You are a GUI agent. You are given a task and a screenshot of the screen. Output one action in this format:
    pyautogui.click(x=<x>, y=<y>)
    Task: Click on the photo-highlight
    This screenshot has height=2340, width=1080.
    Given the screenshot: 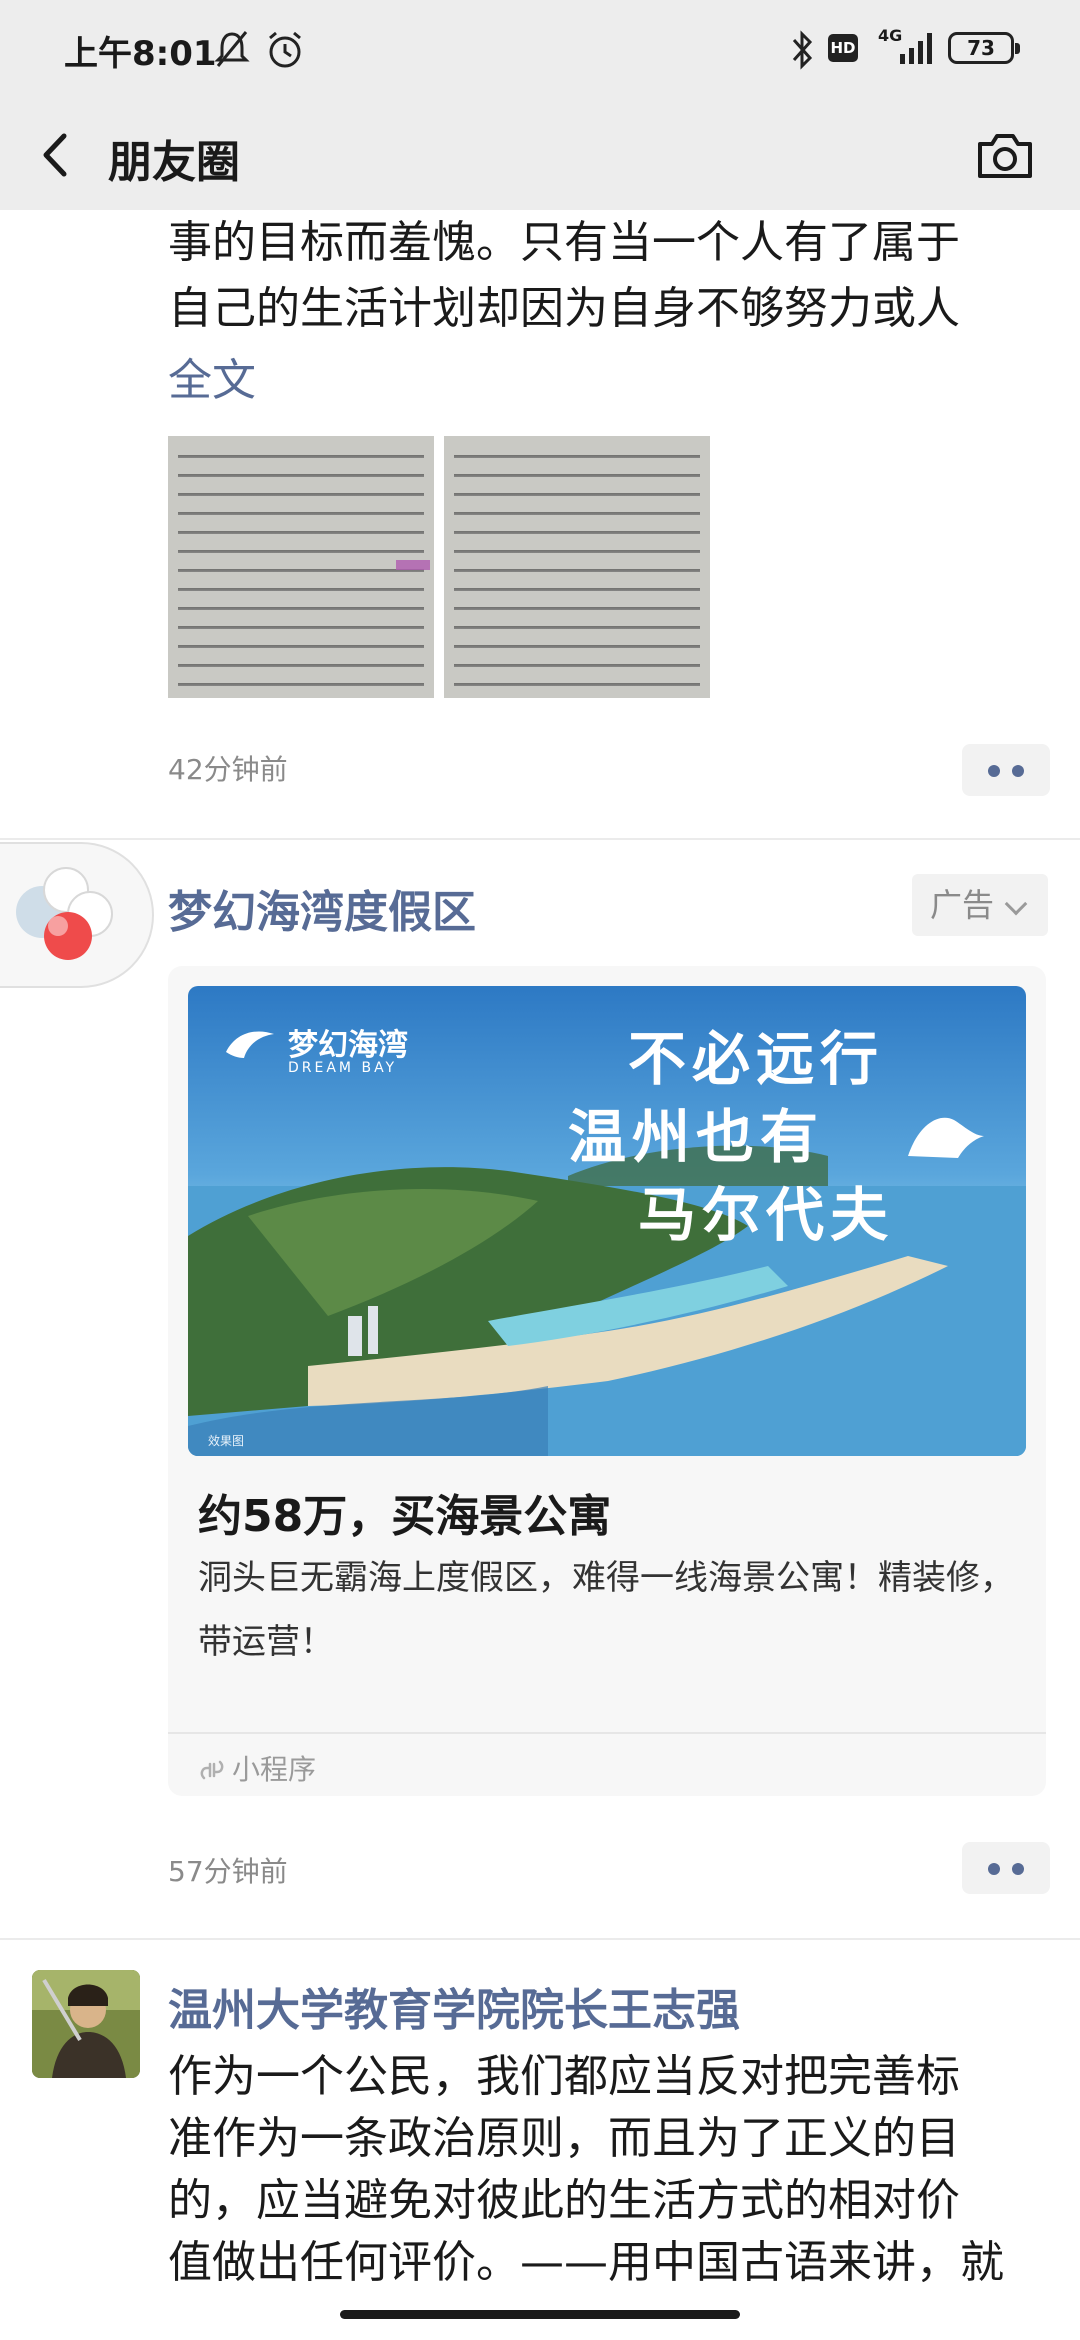 What is the action you would take?
    pyautogui.click(x=413, y=565)
    